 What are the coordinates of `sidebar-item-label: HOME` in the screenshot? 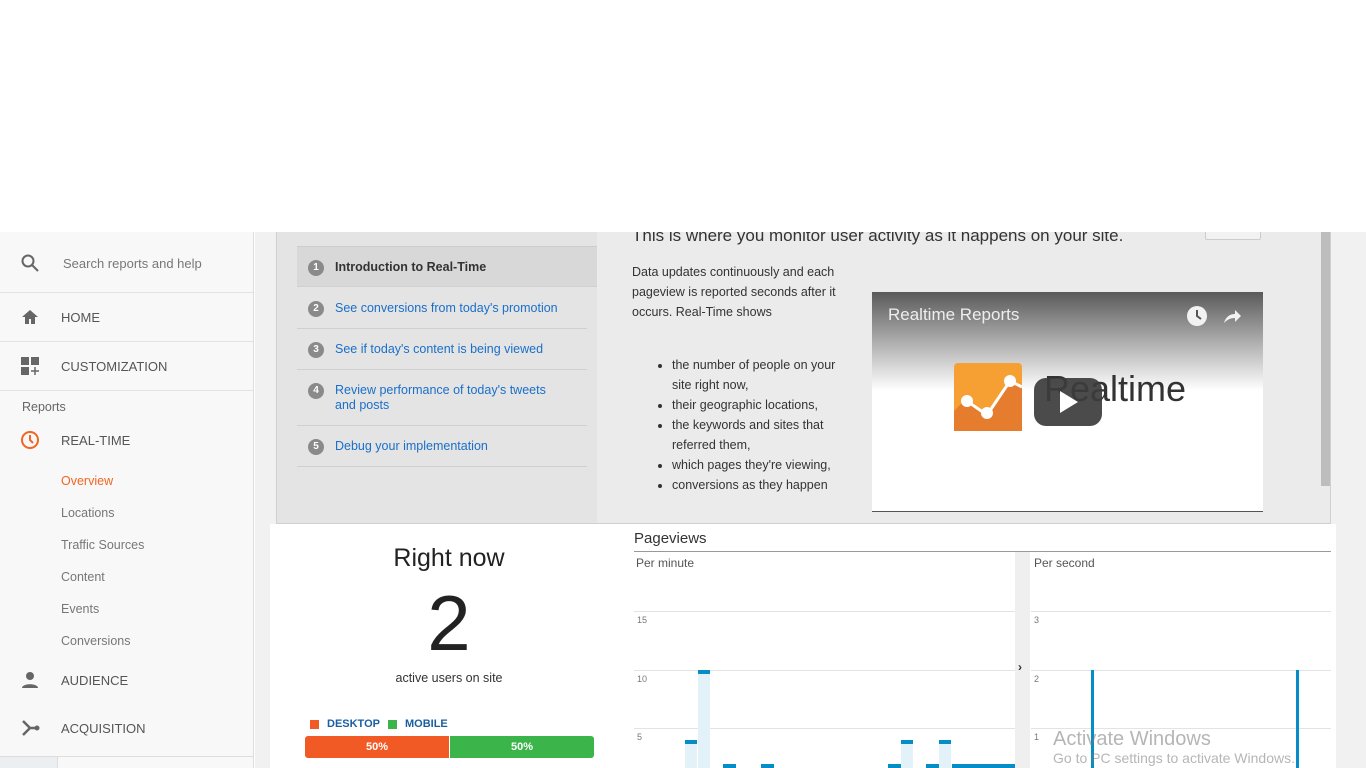 It's located at (80, 317).